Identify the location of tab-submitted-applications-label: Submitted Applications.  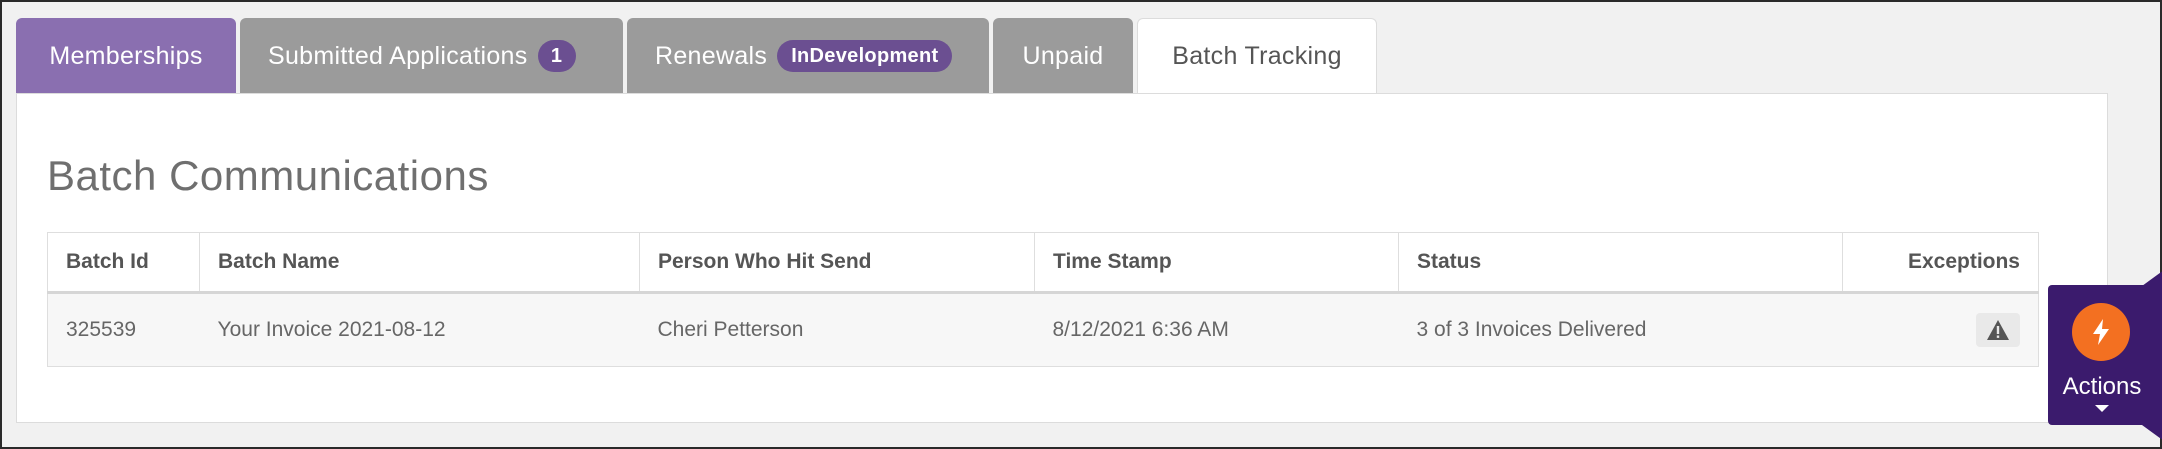
(398, 55).